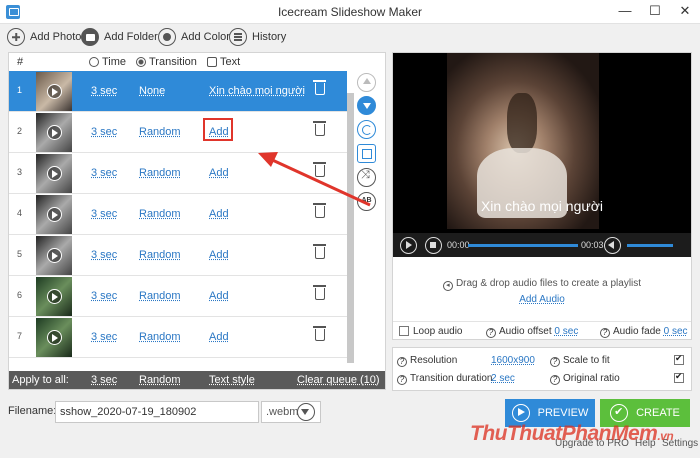 The height and width of the screenshot is (458, 700). I want to click on audio-offset-value: 0 sec, so click(566, 331).